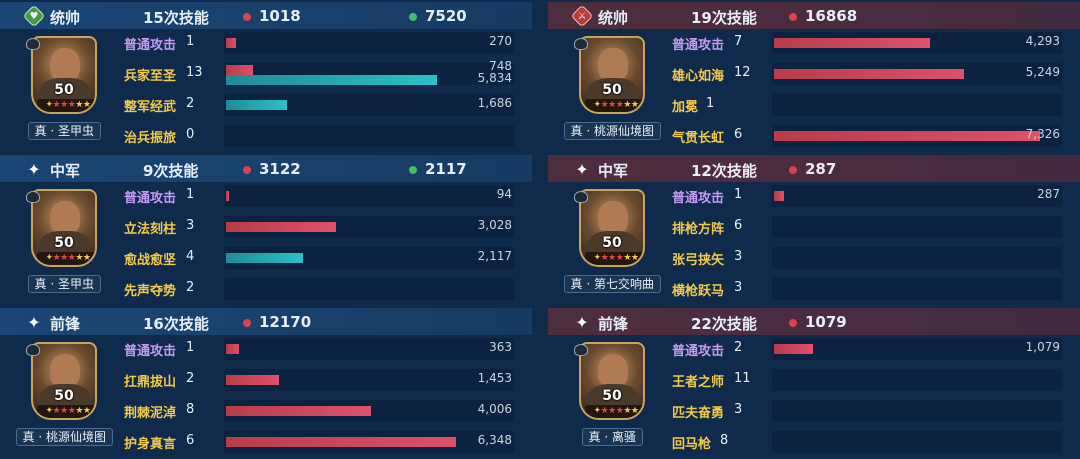  What do you see at coordinates (65, 324) in the screenshot?
I see `role-name: 前锋` at bounding box center [65, 324].